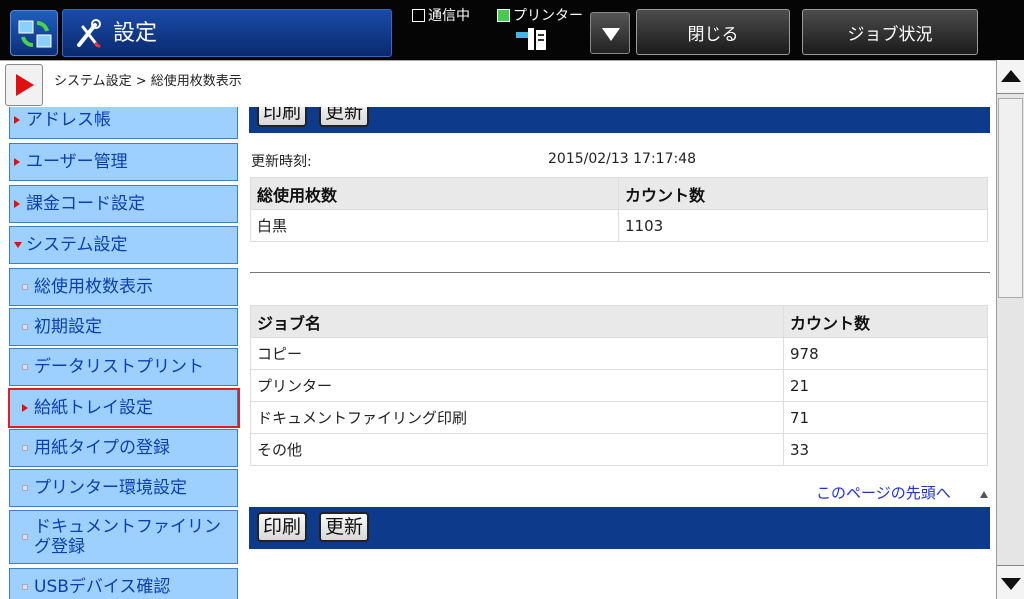 The image size is (1024, 599). I want to click on sidebar-item-paper-tray: 給紙トレイ設定, so click(123, 408).